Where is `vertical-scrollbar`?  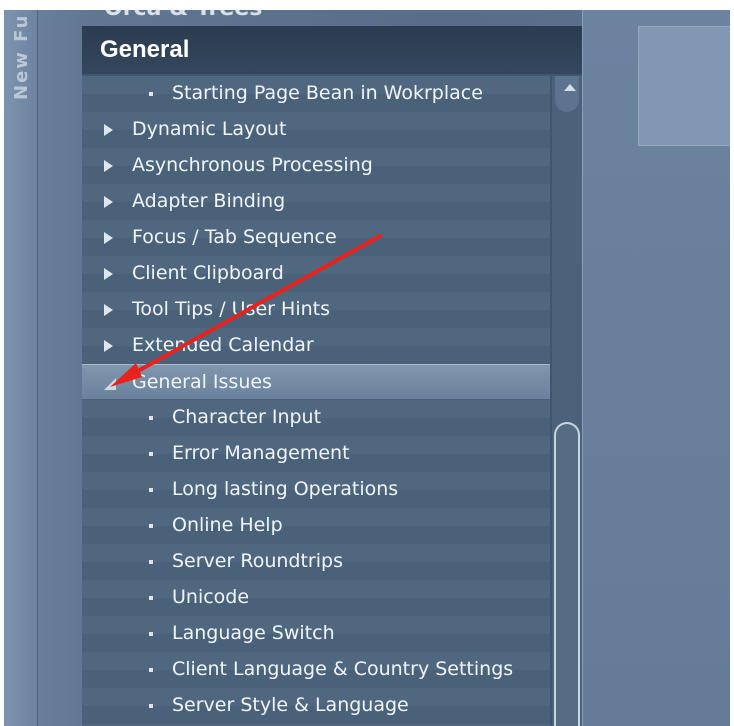 vertical-scrollbar is located at coordinates (567, 401).